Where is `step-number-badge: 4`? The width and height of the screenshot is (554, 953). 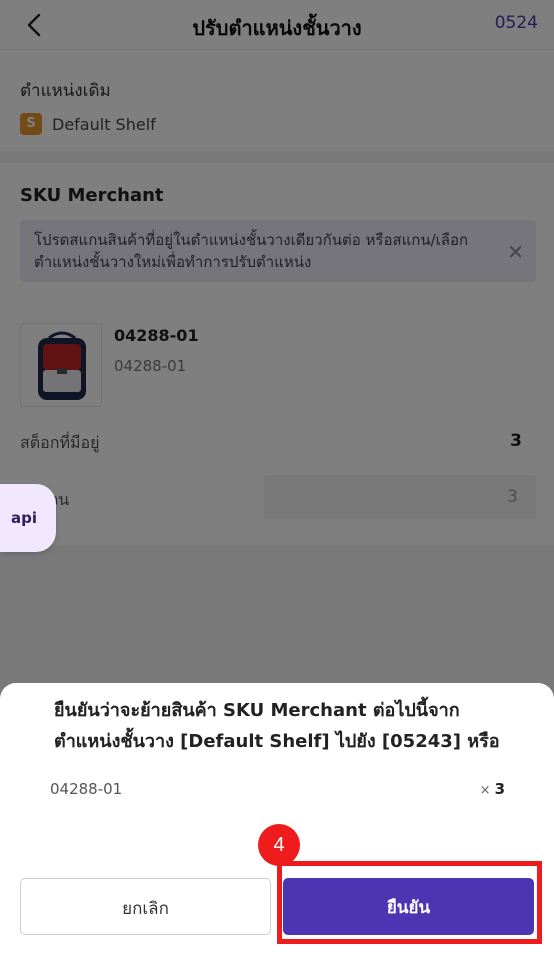
step-number-badge: 4 is located at coordinates (279, 845).